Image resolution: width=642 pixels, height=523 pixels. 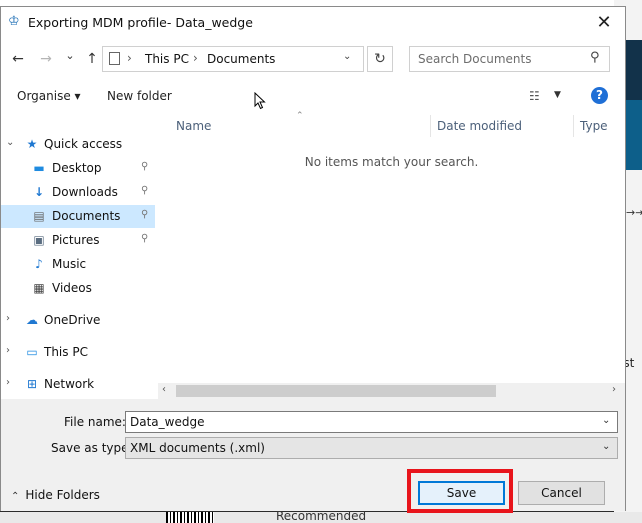 I want to click on command-bar: Organise ▾ New folder ☷ ▼ ?, so click(x=313, y=97).